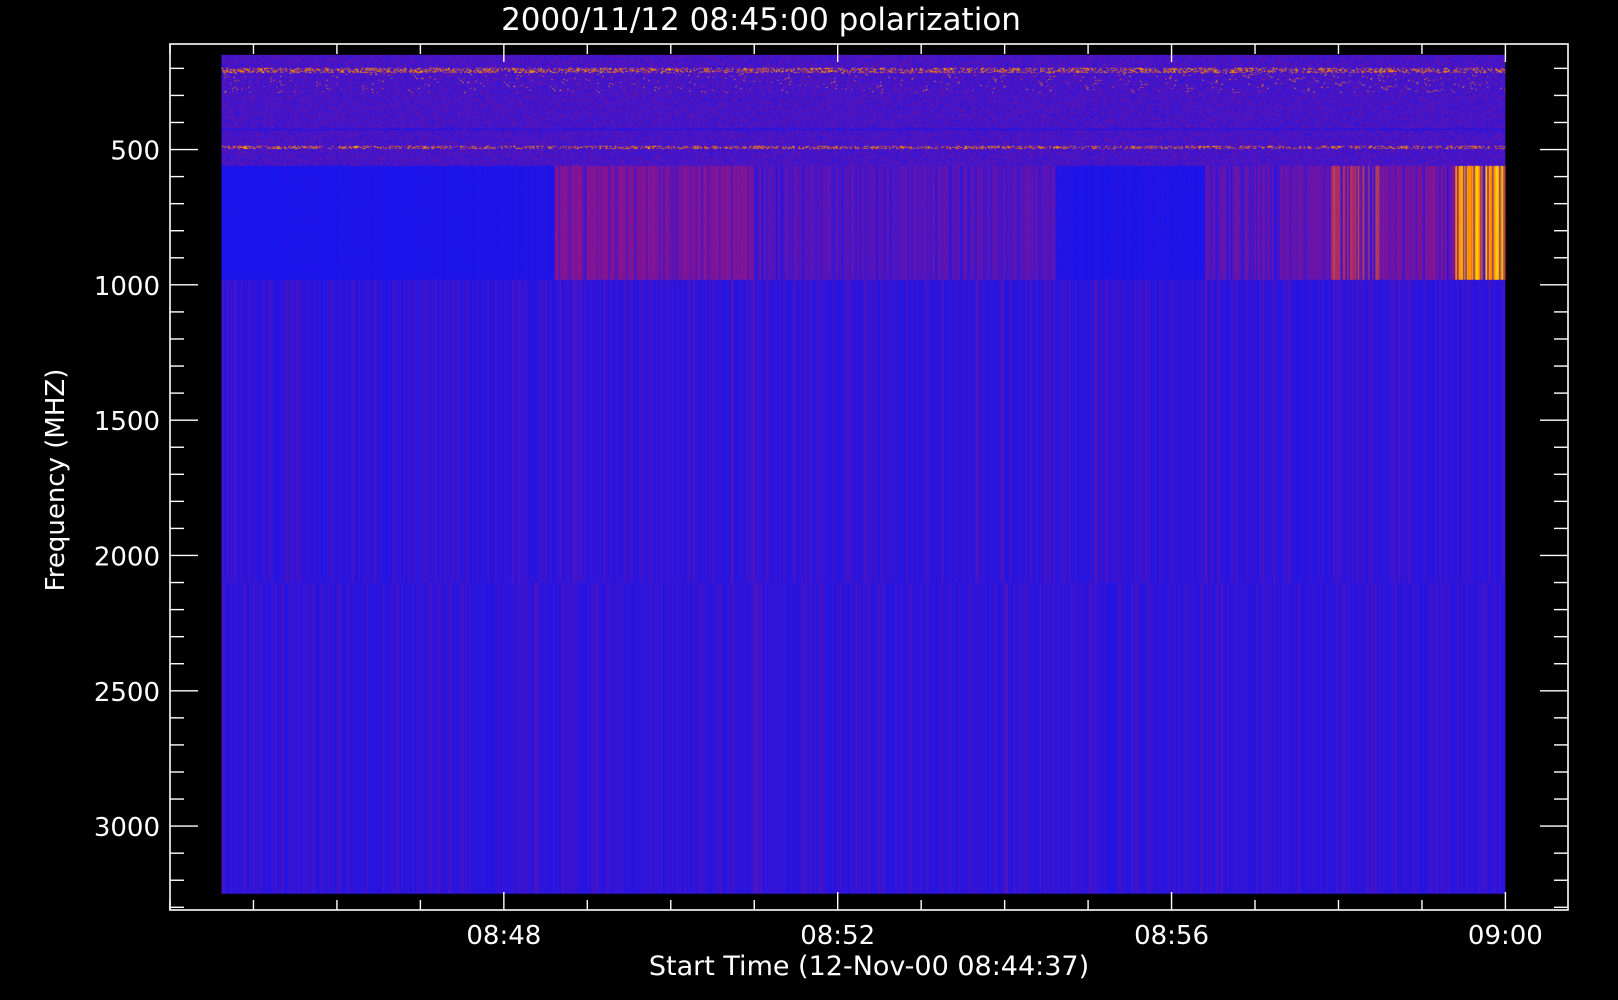 This screenshot has width=1618, height=1000. Describe the element at coordinates (127, 287) in the screenshot. I see `y-tick-label: 1000` at that location.